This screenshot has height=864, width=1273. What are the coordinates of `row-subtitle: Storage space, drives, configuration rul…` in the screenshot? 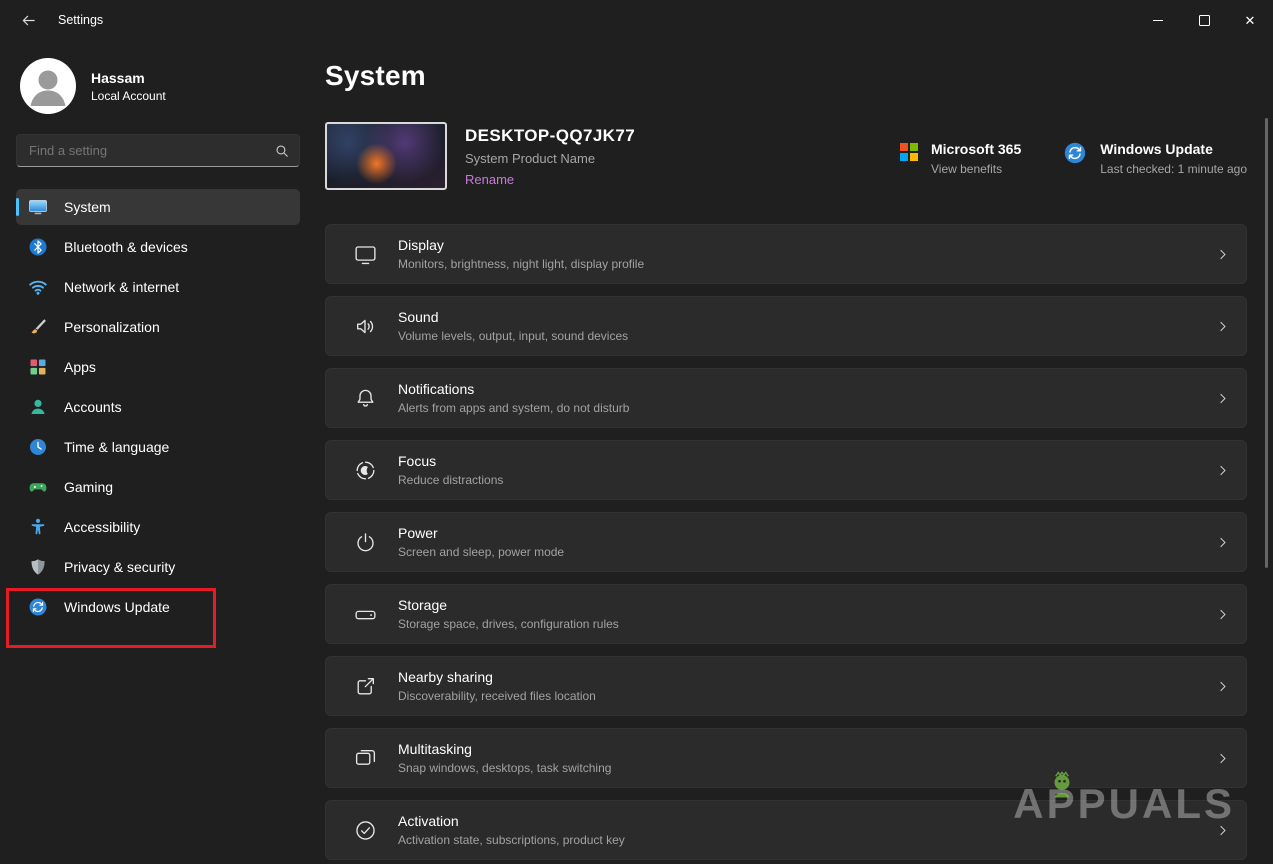 It's located at (508, 624).